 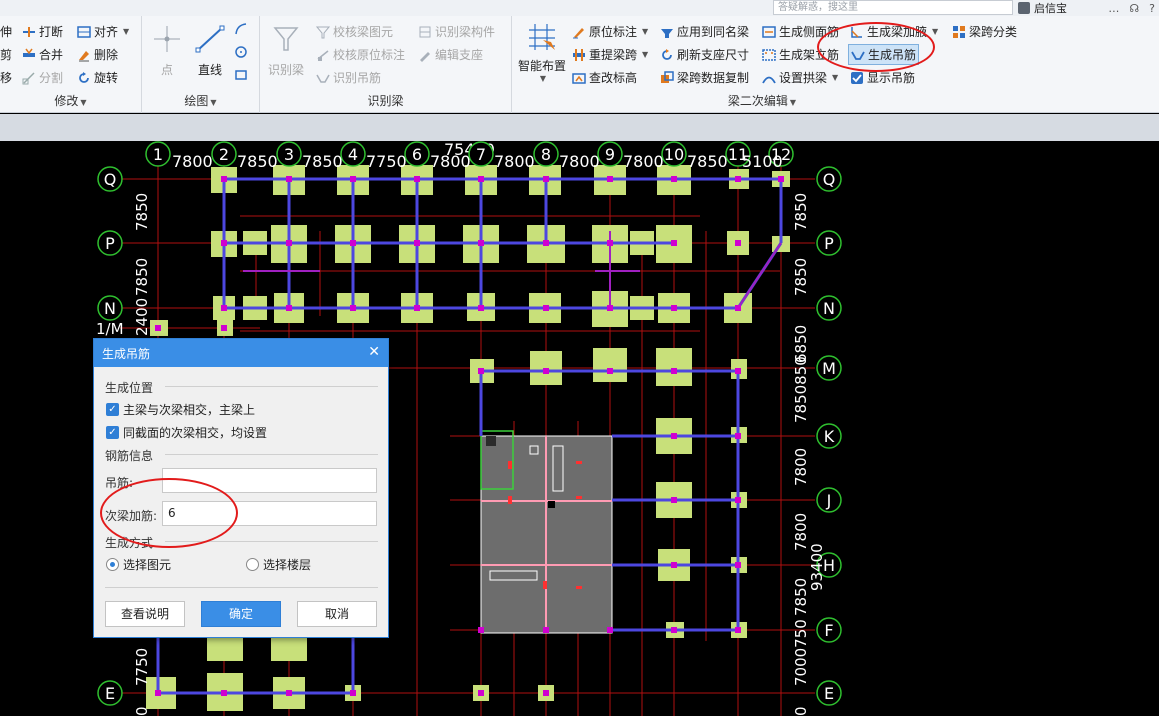 I want to click on identify-beam-button: 识别梁, so click(x=286, y=51).